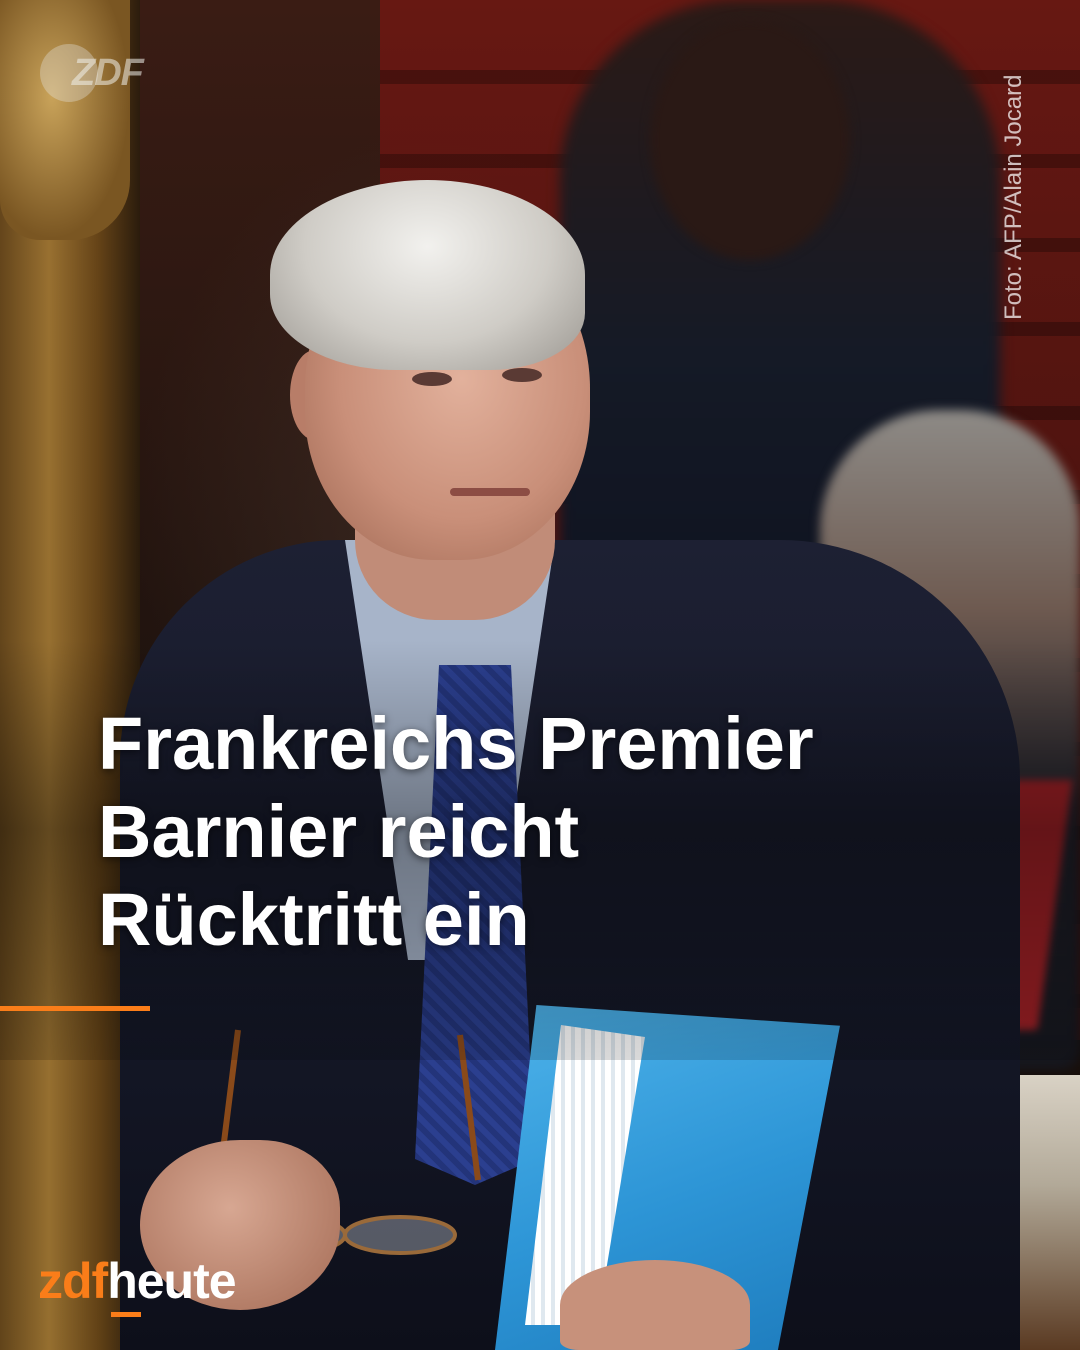 This screenshot has width=1080, height=1350. I want to click on brand-underline, so click(126, 1314).